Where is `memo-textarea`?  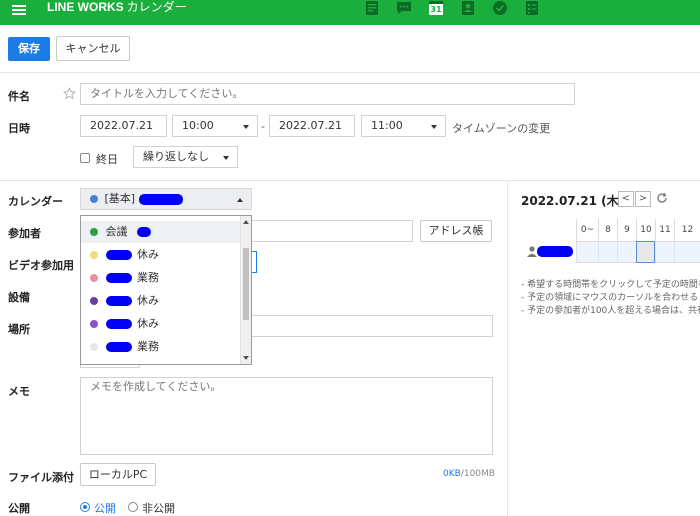 memo-textarea is located at coordinates (286, 416).